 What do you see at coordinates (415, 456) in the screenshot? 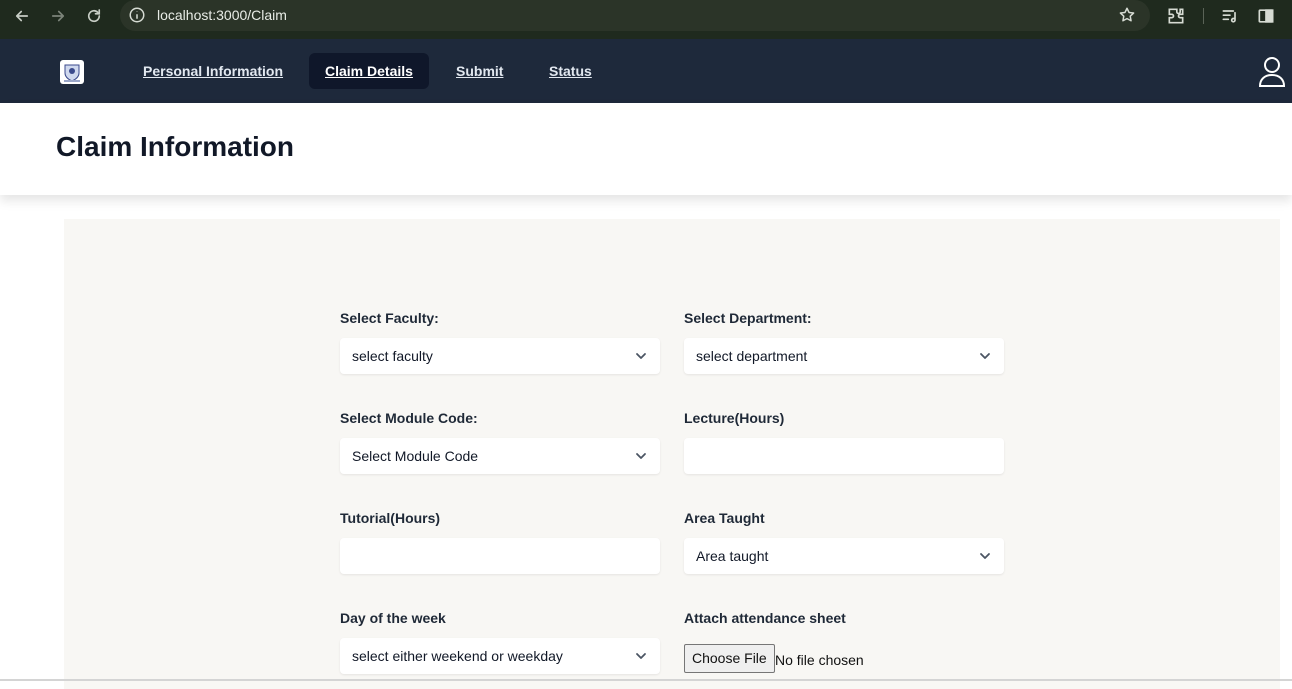
I see `module-code-select-value: Select Module Code` at bounding box center [415, 456].